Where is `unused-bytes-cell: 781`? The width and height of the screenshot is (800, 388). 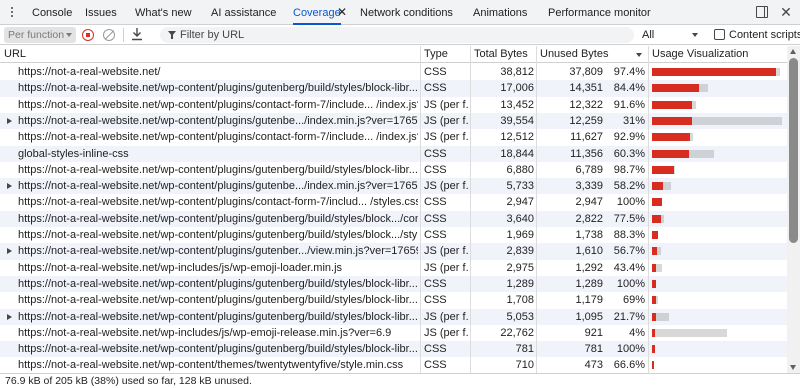
unused-bytes-cell: 781 is located at coordinates (593, 349).